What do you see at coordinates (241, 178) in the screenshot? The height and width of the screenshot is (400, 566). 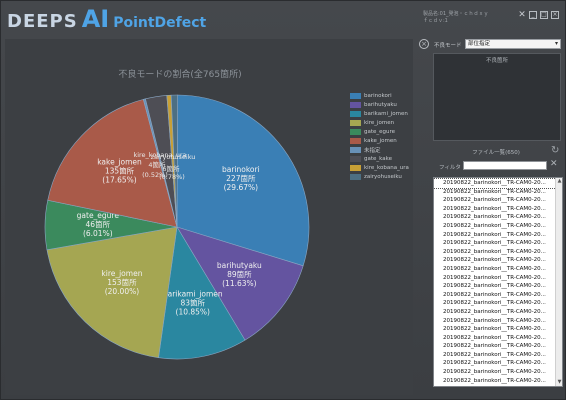 I see `pie-label: 227箇所` at bounding box center [241, 178].